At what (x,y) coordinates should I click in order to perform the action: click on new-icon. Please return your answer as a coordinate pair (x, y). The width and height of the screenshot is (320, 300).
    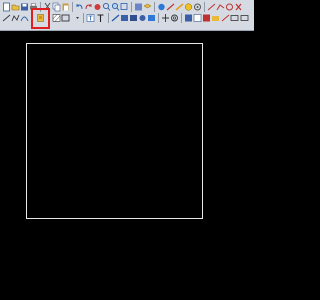
    Looking at the image, I should click on (6, 7).